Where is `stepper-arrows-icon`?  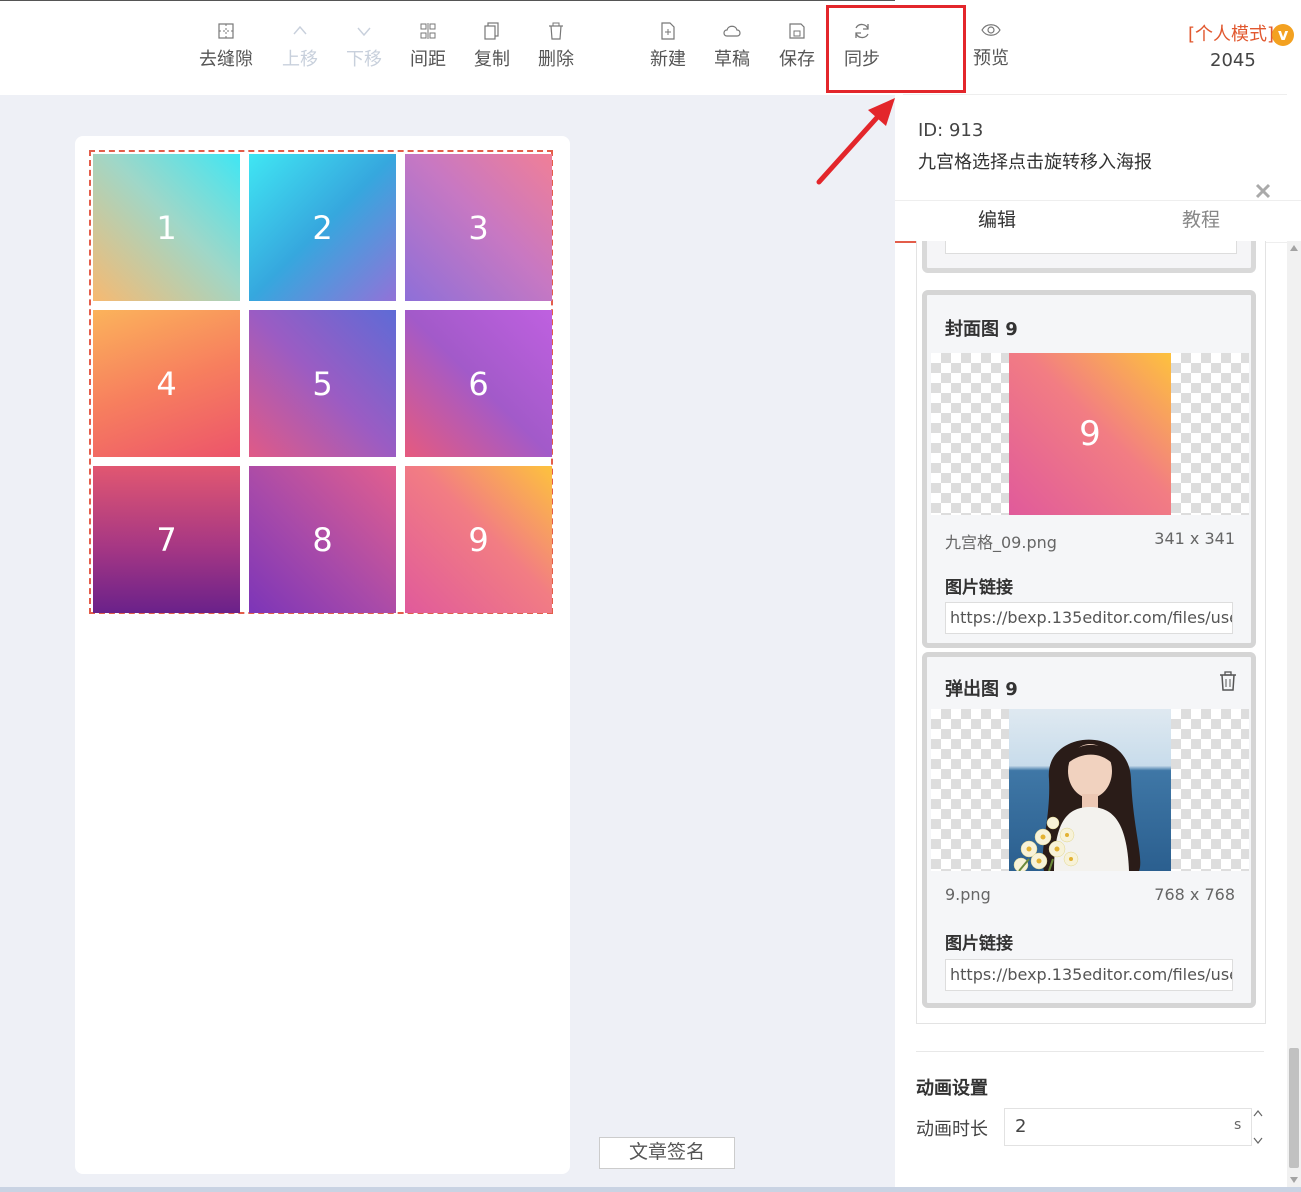
stepper-arrows-icon is located at coordinates (1258, 1127).